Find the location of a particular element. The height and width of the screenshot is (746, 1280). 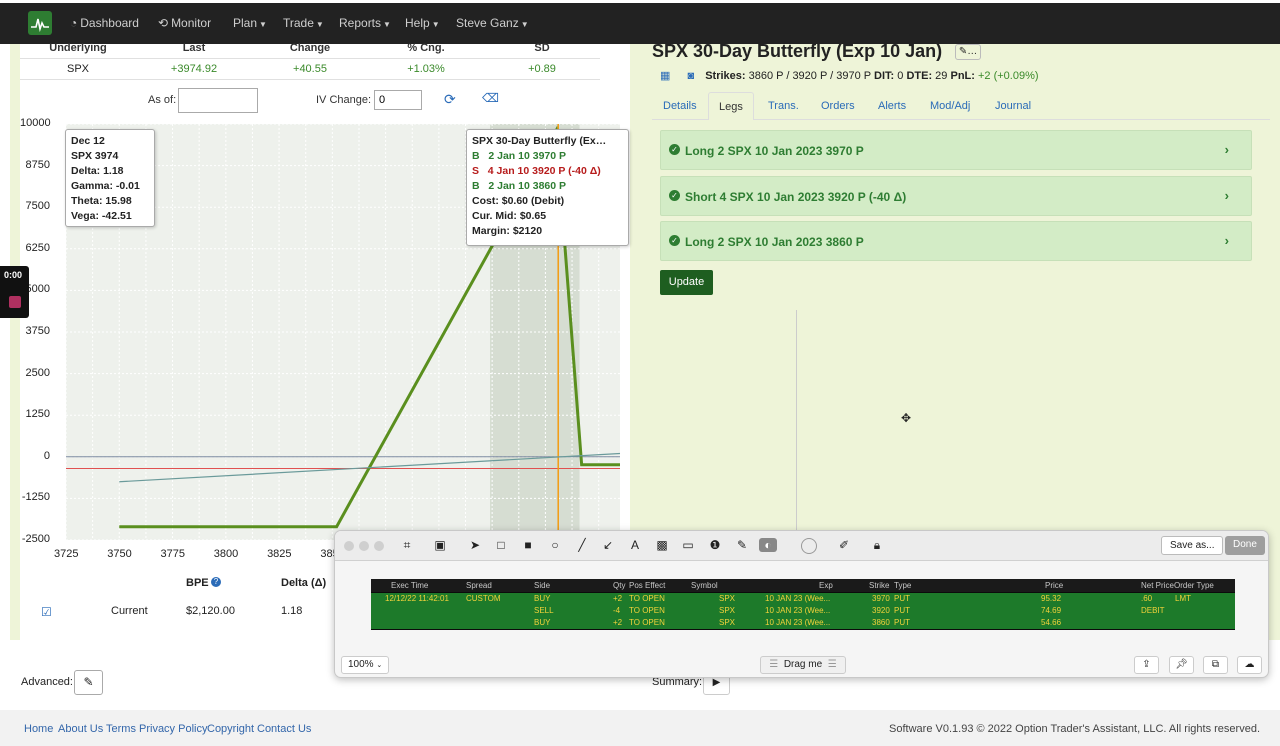

refresh-icon: ⟳ is located at coordinates (450, 99).